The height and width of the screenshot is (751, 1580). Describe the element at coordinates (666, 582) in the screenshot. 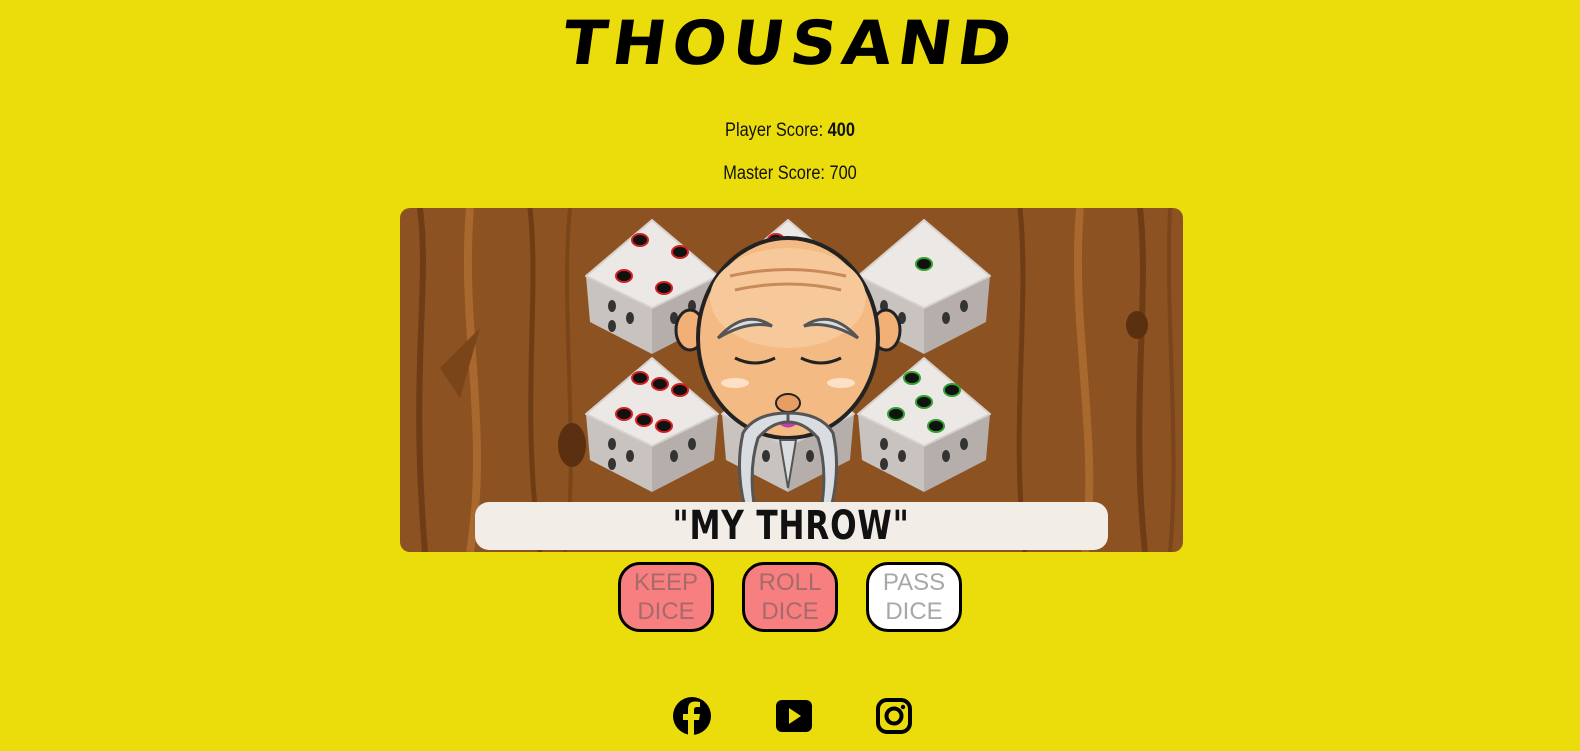

I see `keep-dice-label-line1: KEEP` at that location.